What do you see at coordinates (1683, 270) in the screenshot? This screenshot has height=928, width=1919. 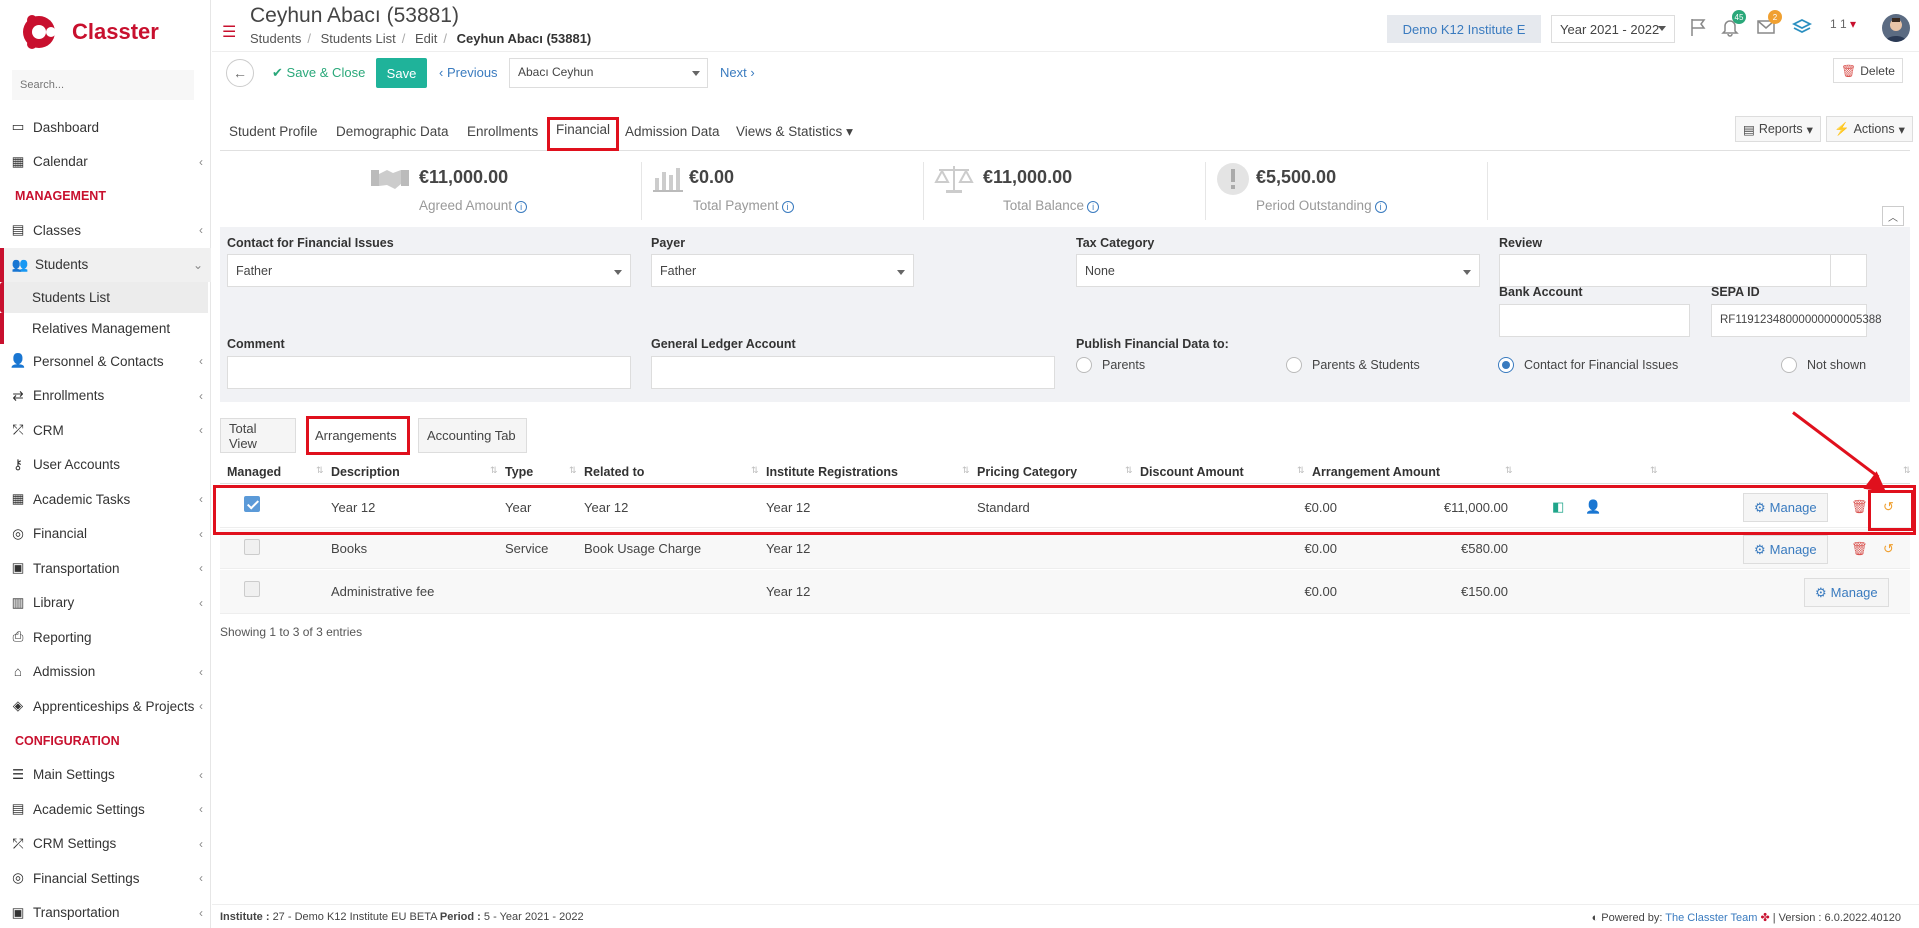 I see `review-input` at bounding box center [1683, 270].